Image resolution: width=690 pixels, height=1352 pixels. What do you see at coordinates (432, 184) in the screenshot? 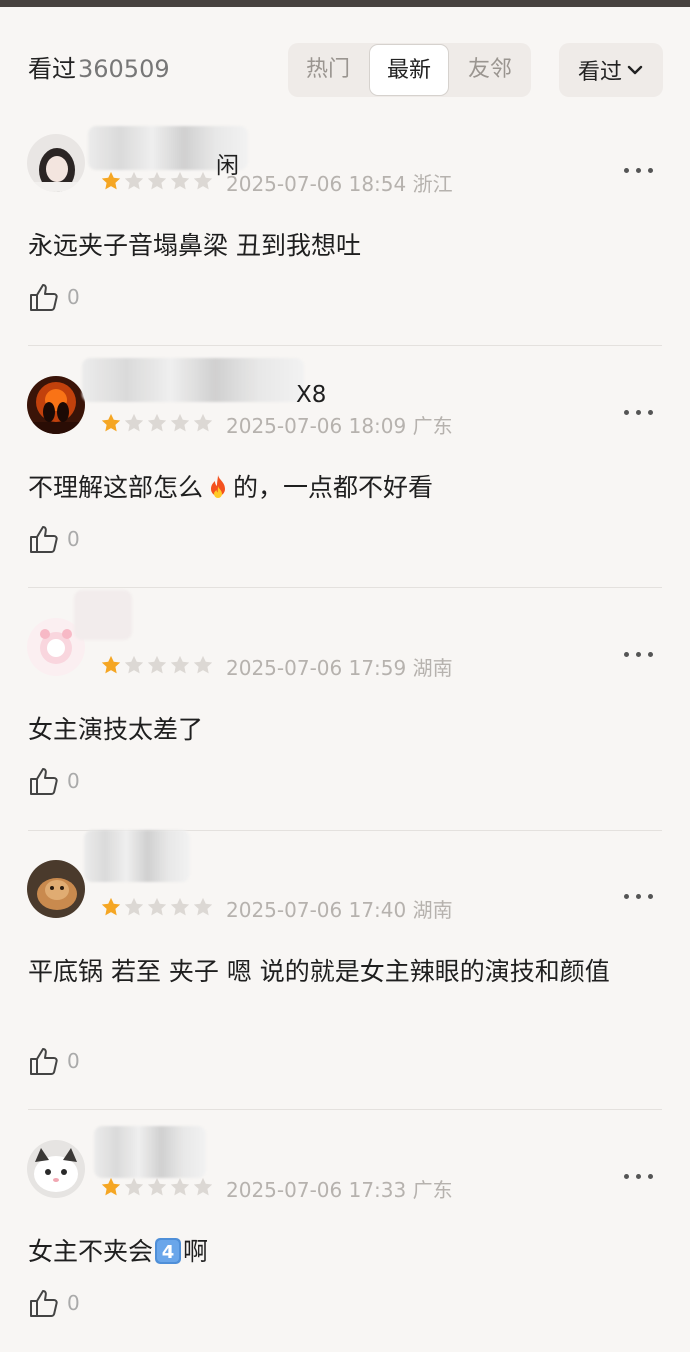
I see `review-location: 浙江` at bounding box center [432, 184].